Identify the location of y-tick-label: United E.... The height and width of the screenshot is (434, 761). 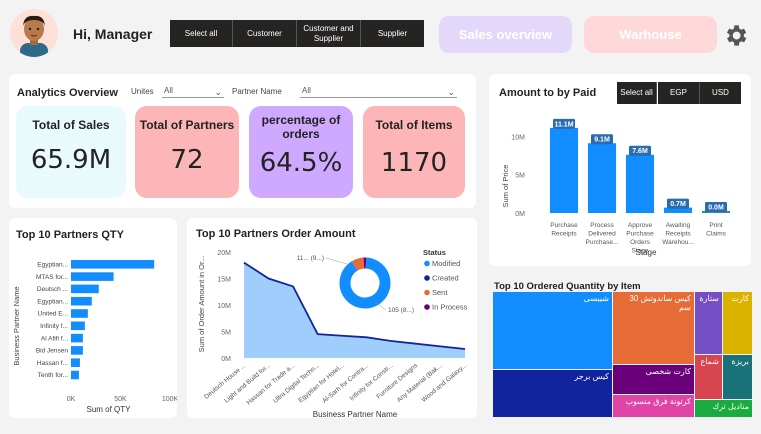
(53, 314).